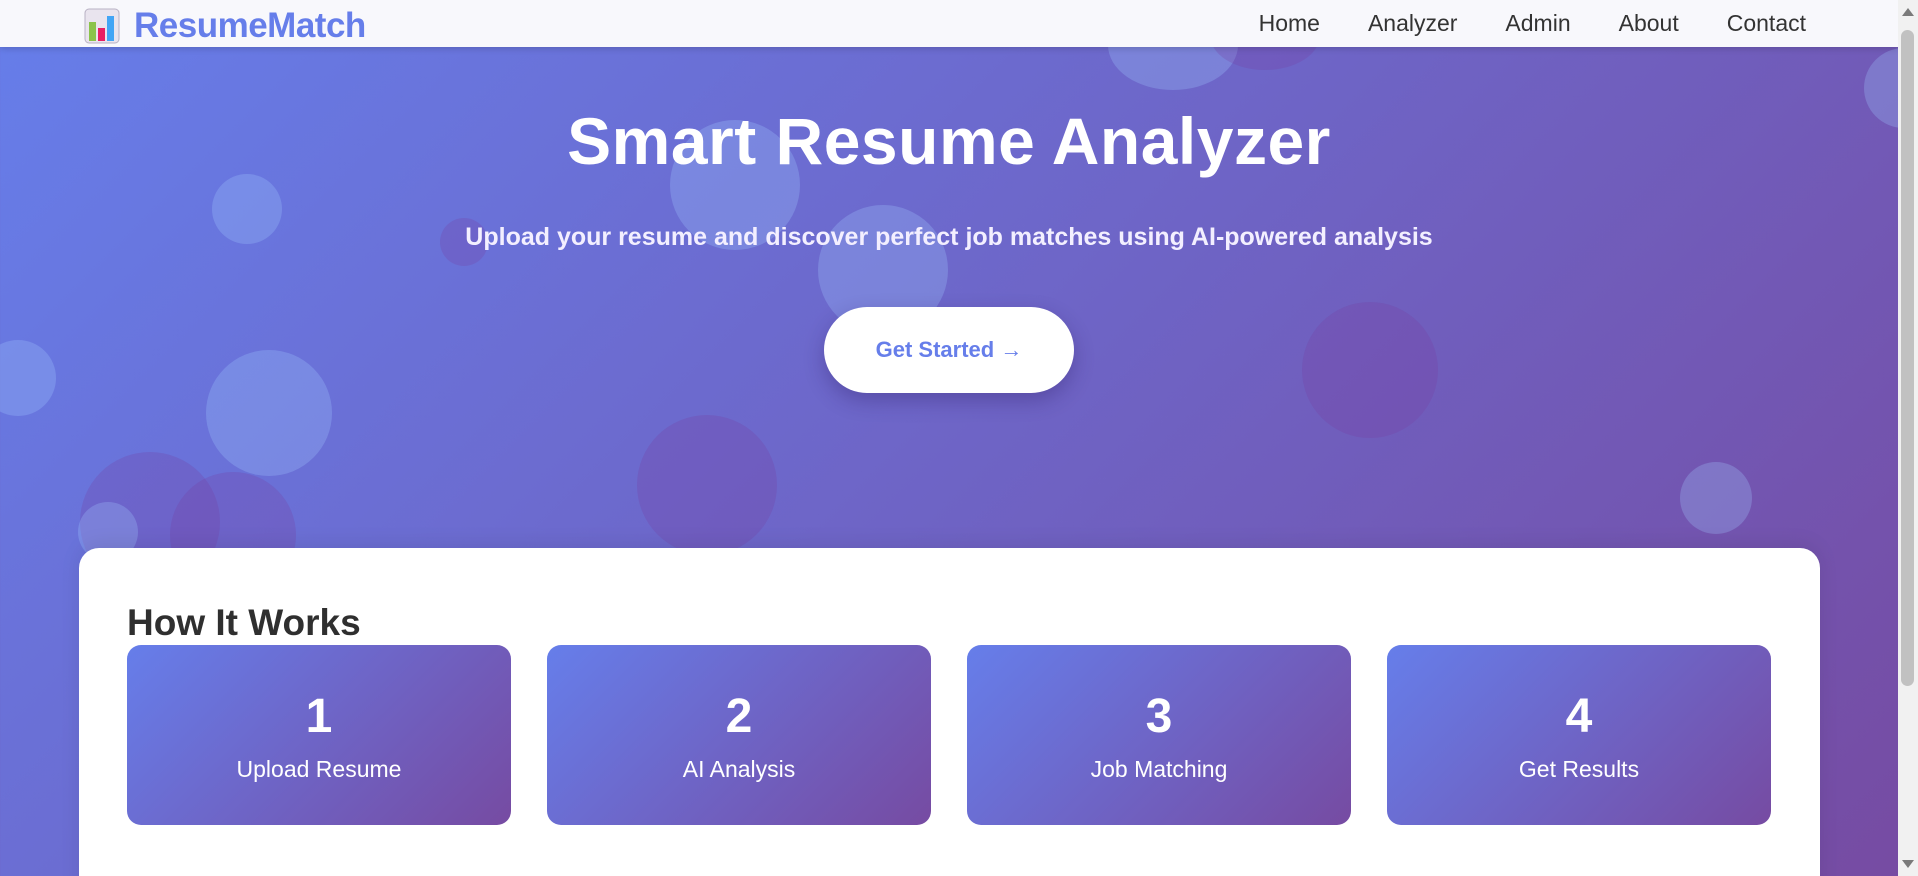  Describe the element at coordinates (1159, 769) in the screenshot. I see `step-label: Job Matching` at that location.